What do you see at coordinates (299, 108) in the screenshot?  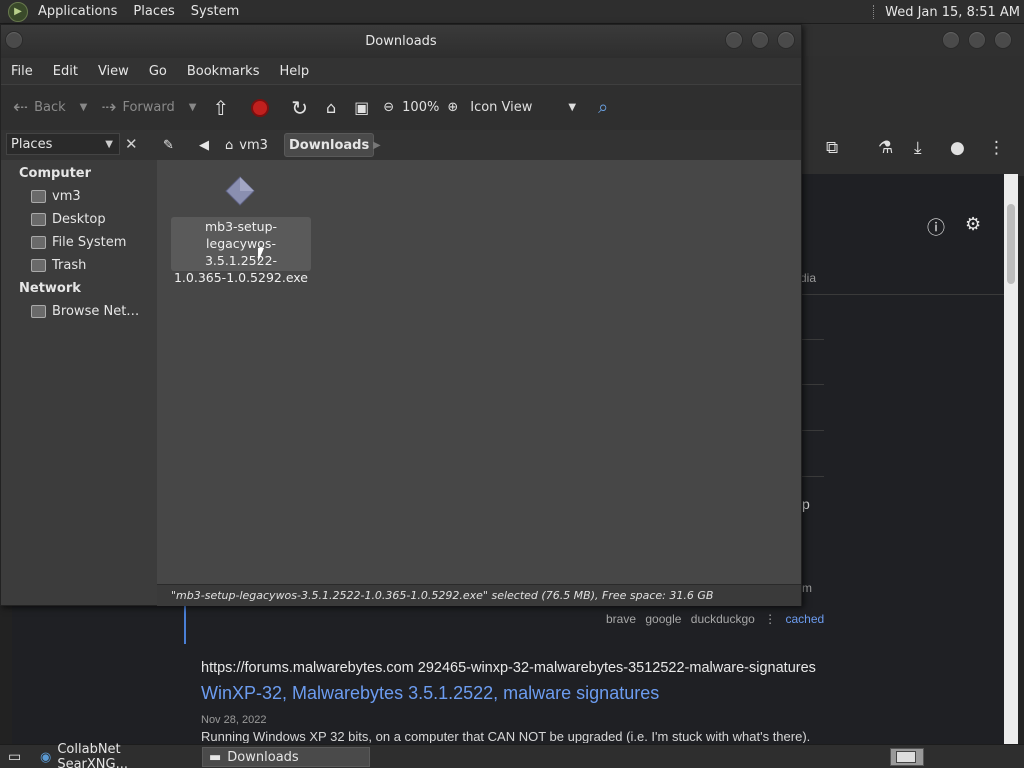 I see `reload-icon: ↻` at bounding box center [299, 108].